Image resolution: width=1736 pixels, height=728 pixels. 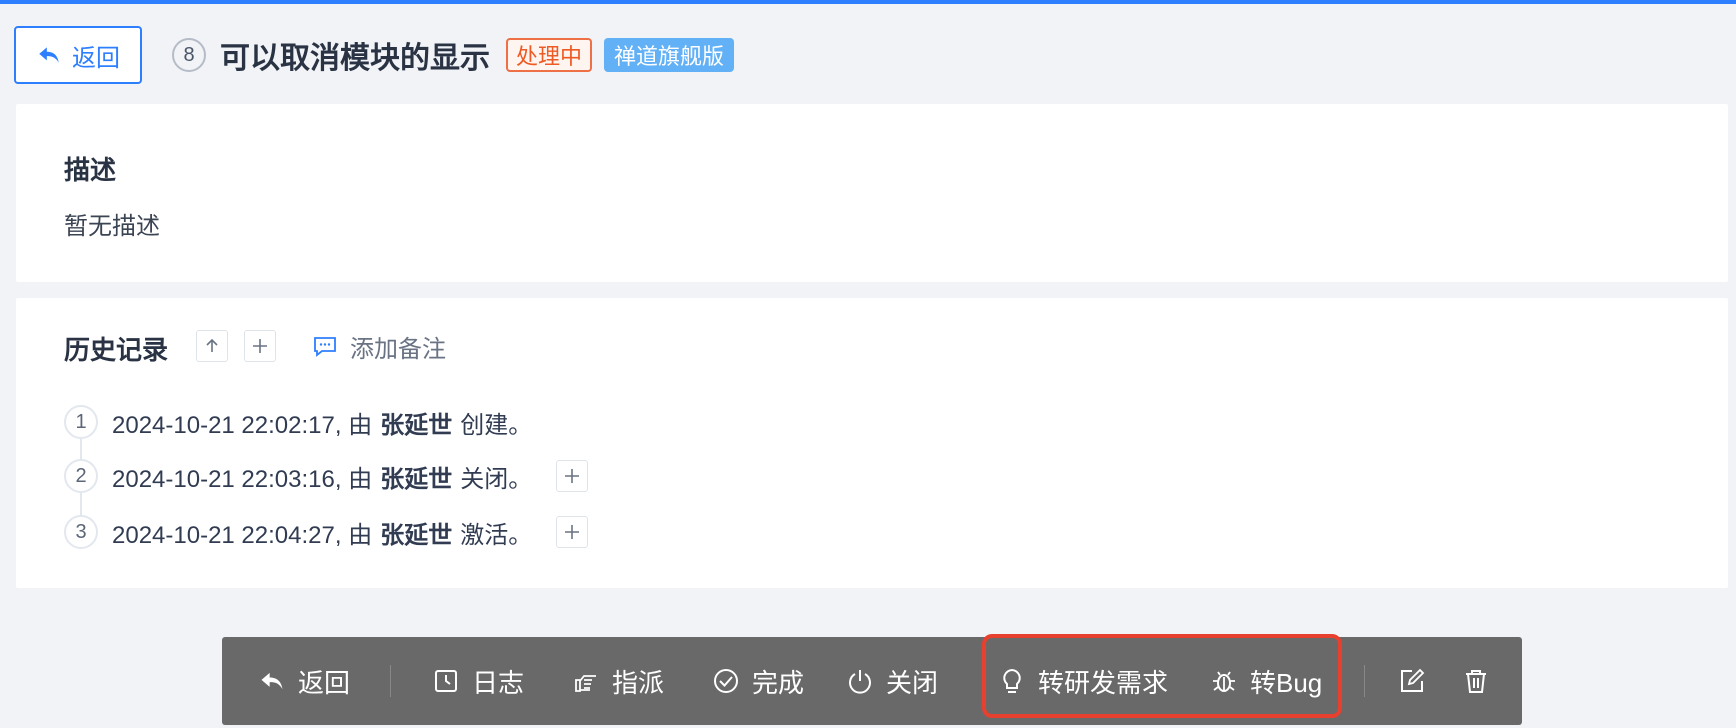 I want to click on bug-icon, so click(x=1224, y=681).